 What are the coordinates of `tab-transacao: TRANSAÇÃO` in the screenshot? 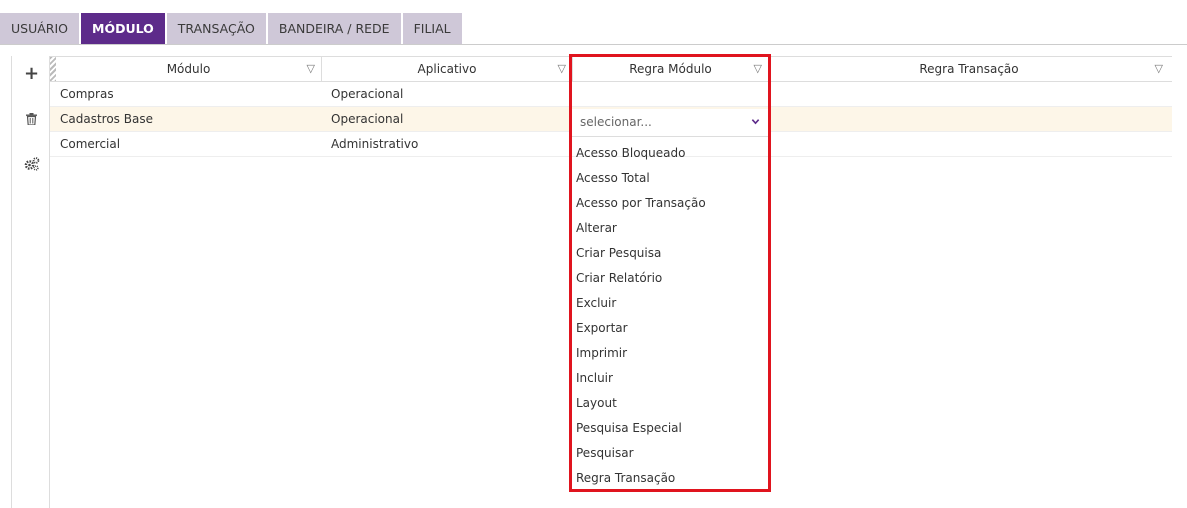 It's located at (216, 28).